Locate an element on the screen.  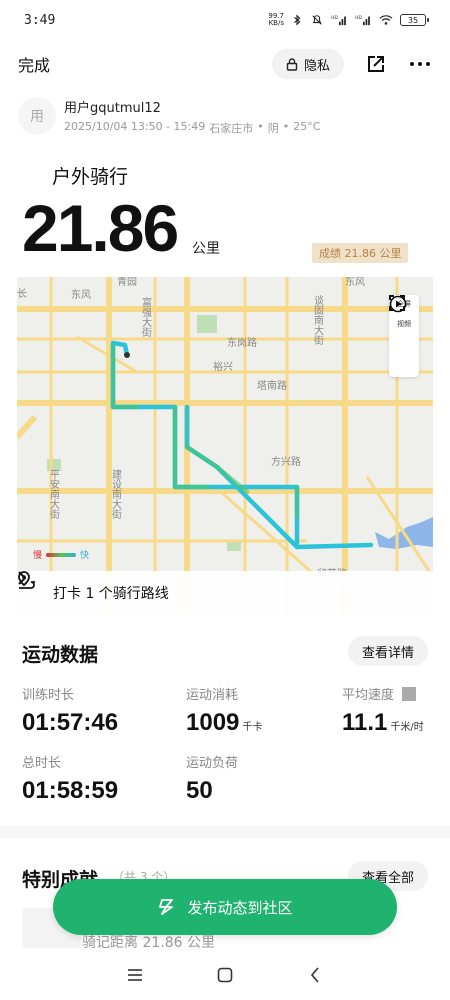
stat-number: 01:58:59 is located at coordinates (70, 790).